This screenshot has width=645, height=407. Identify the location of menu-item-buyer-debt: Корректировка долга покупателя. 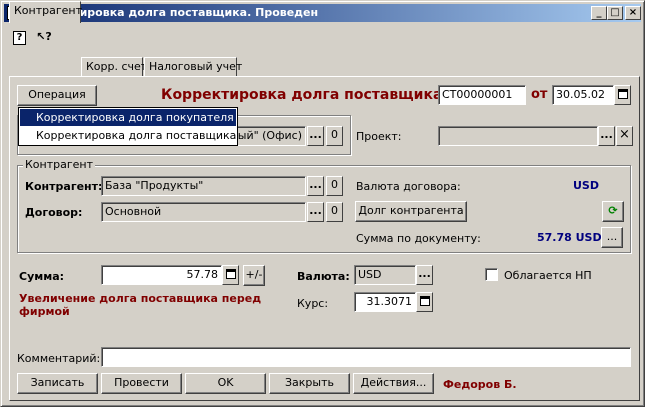
(128, 117).